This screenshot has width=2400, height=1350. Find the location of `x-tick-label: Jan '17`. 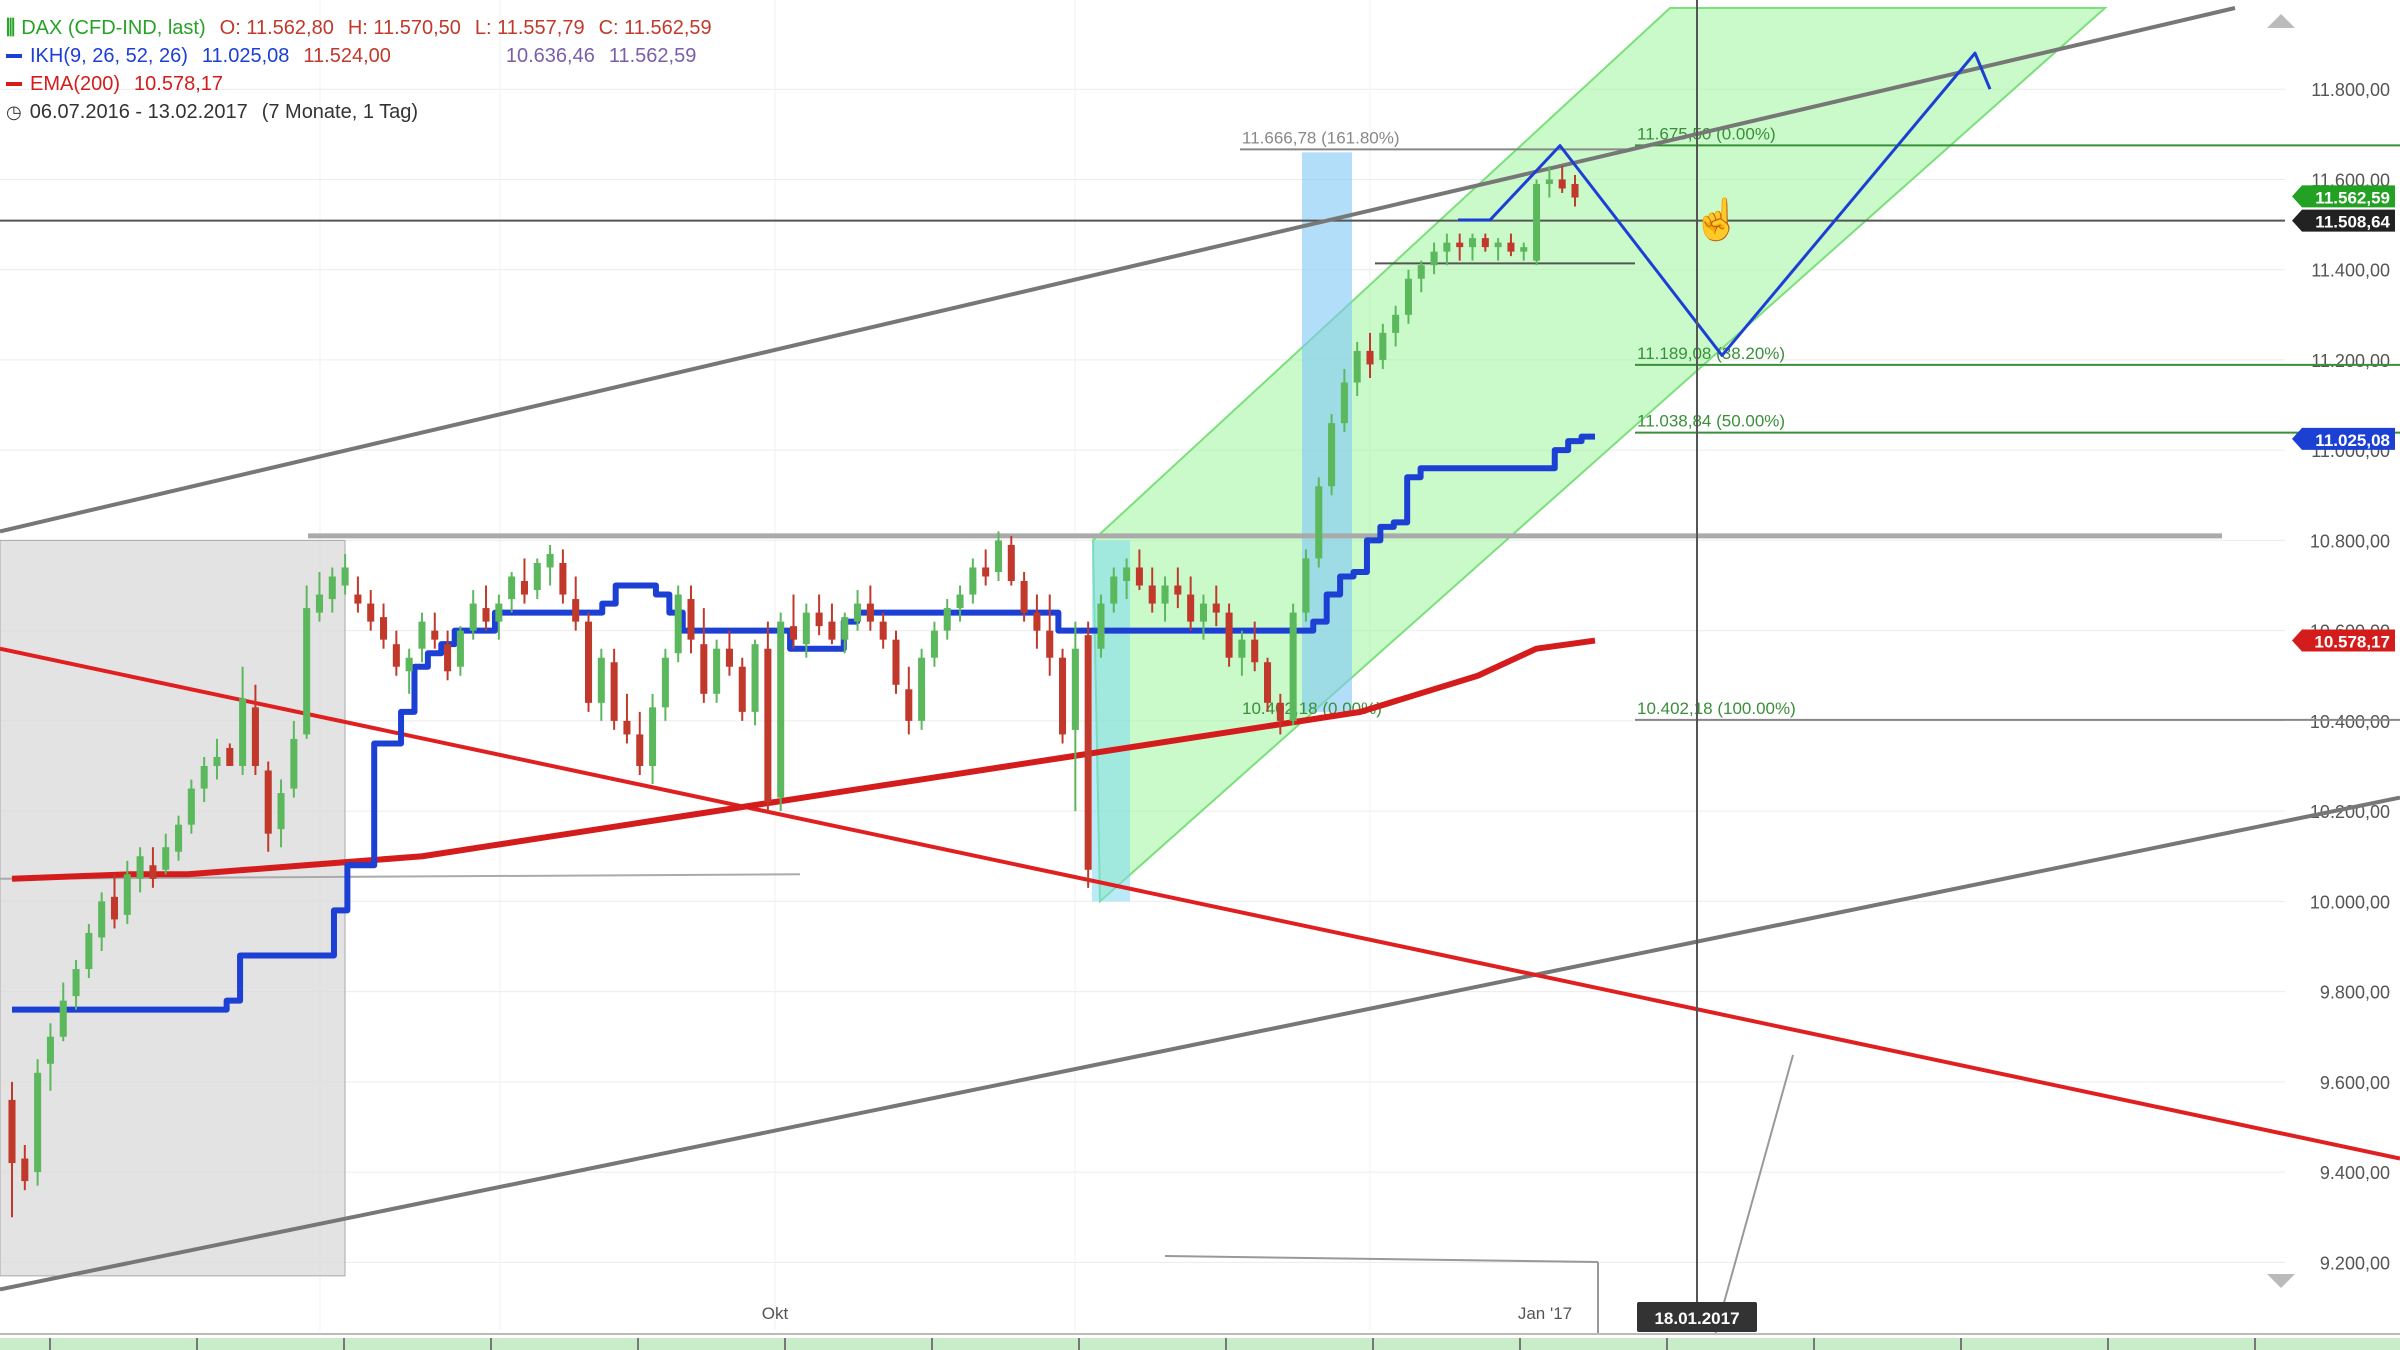

x-tick-label: Jan '17 is located at coordinates (1545, 1313).